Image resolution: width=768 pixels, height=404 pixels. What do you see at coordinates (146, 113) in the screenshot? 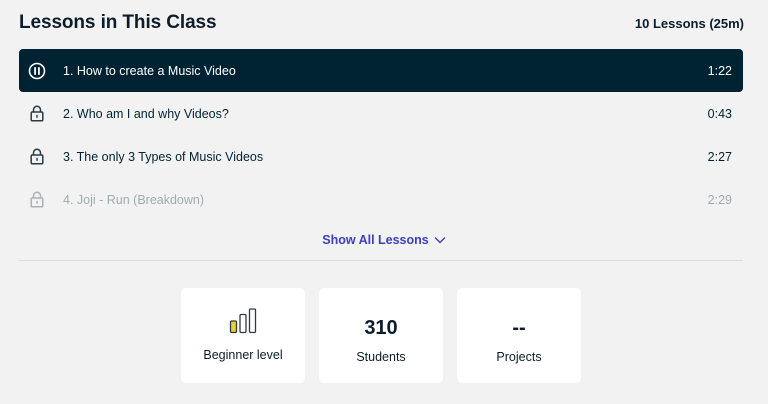
I see `lesson-title: 2. Who am I and why Videos?` at bounding box center [146, 113].